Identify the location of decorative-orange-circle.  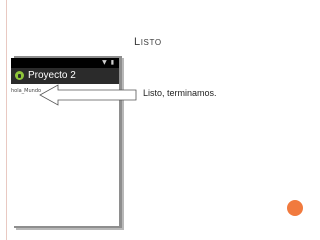
(295, 208).